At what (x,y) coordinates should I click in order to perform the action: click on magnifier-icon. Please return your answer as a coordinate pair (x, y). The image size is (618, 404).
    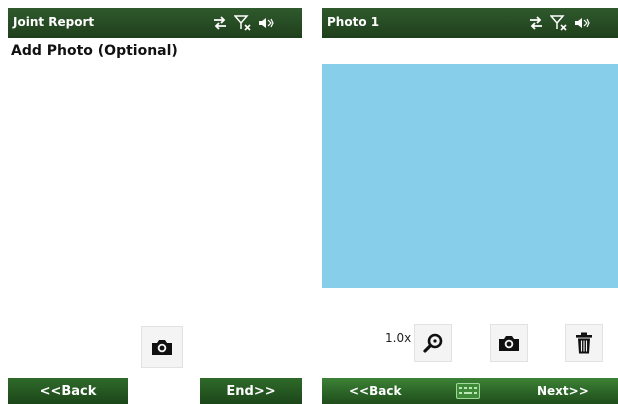
    Looking at the image, I should click on (433, 343).